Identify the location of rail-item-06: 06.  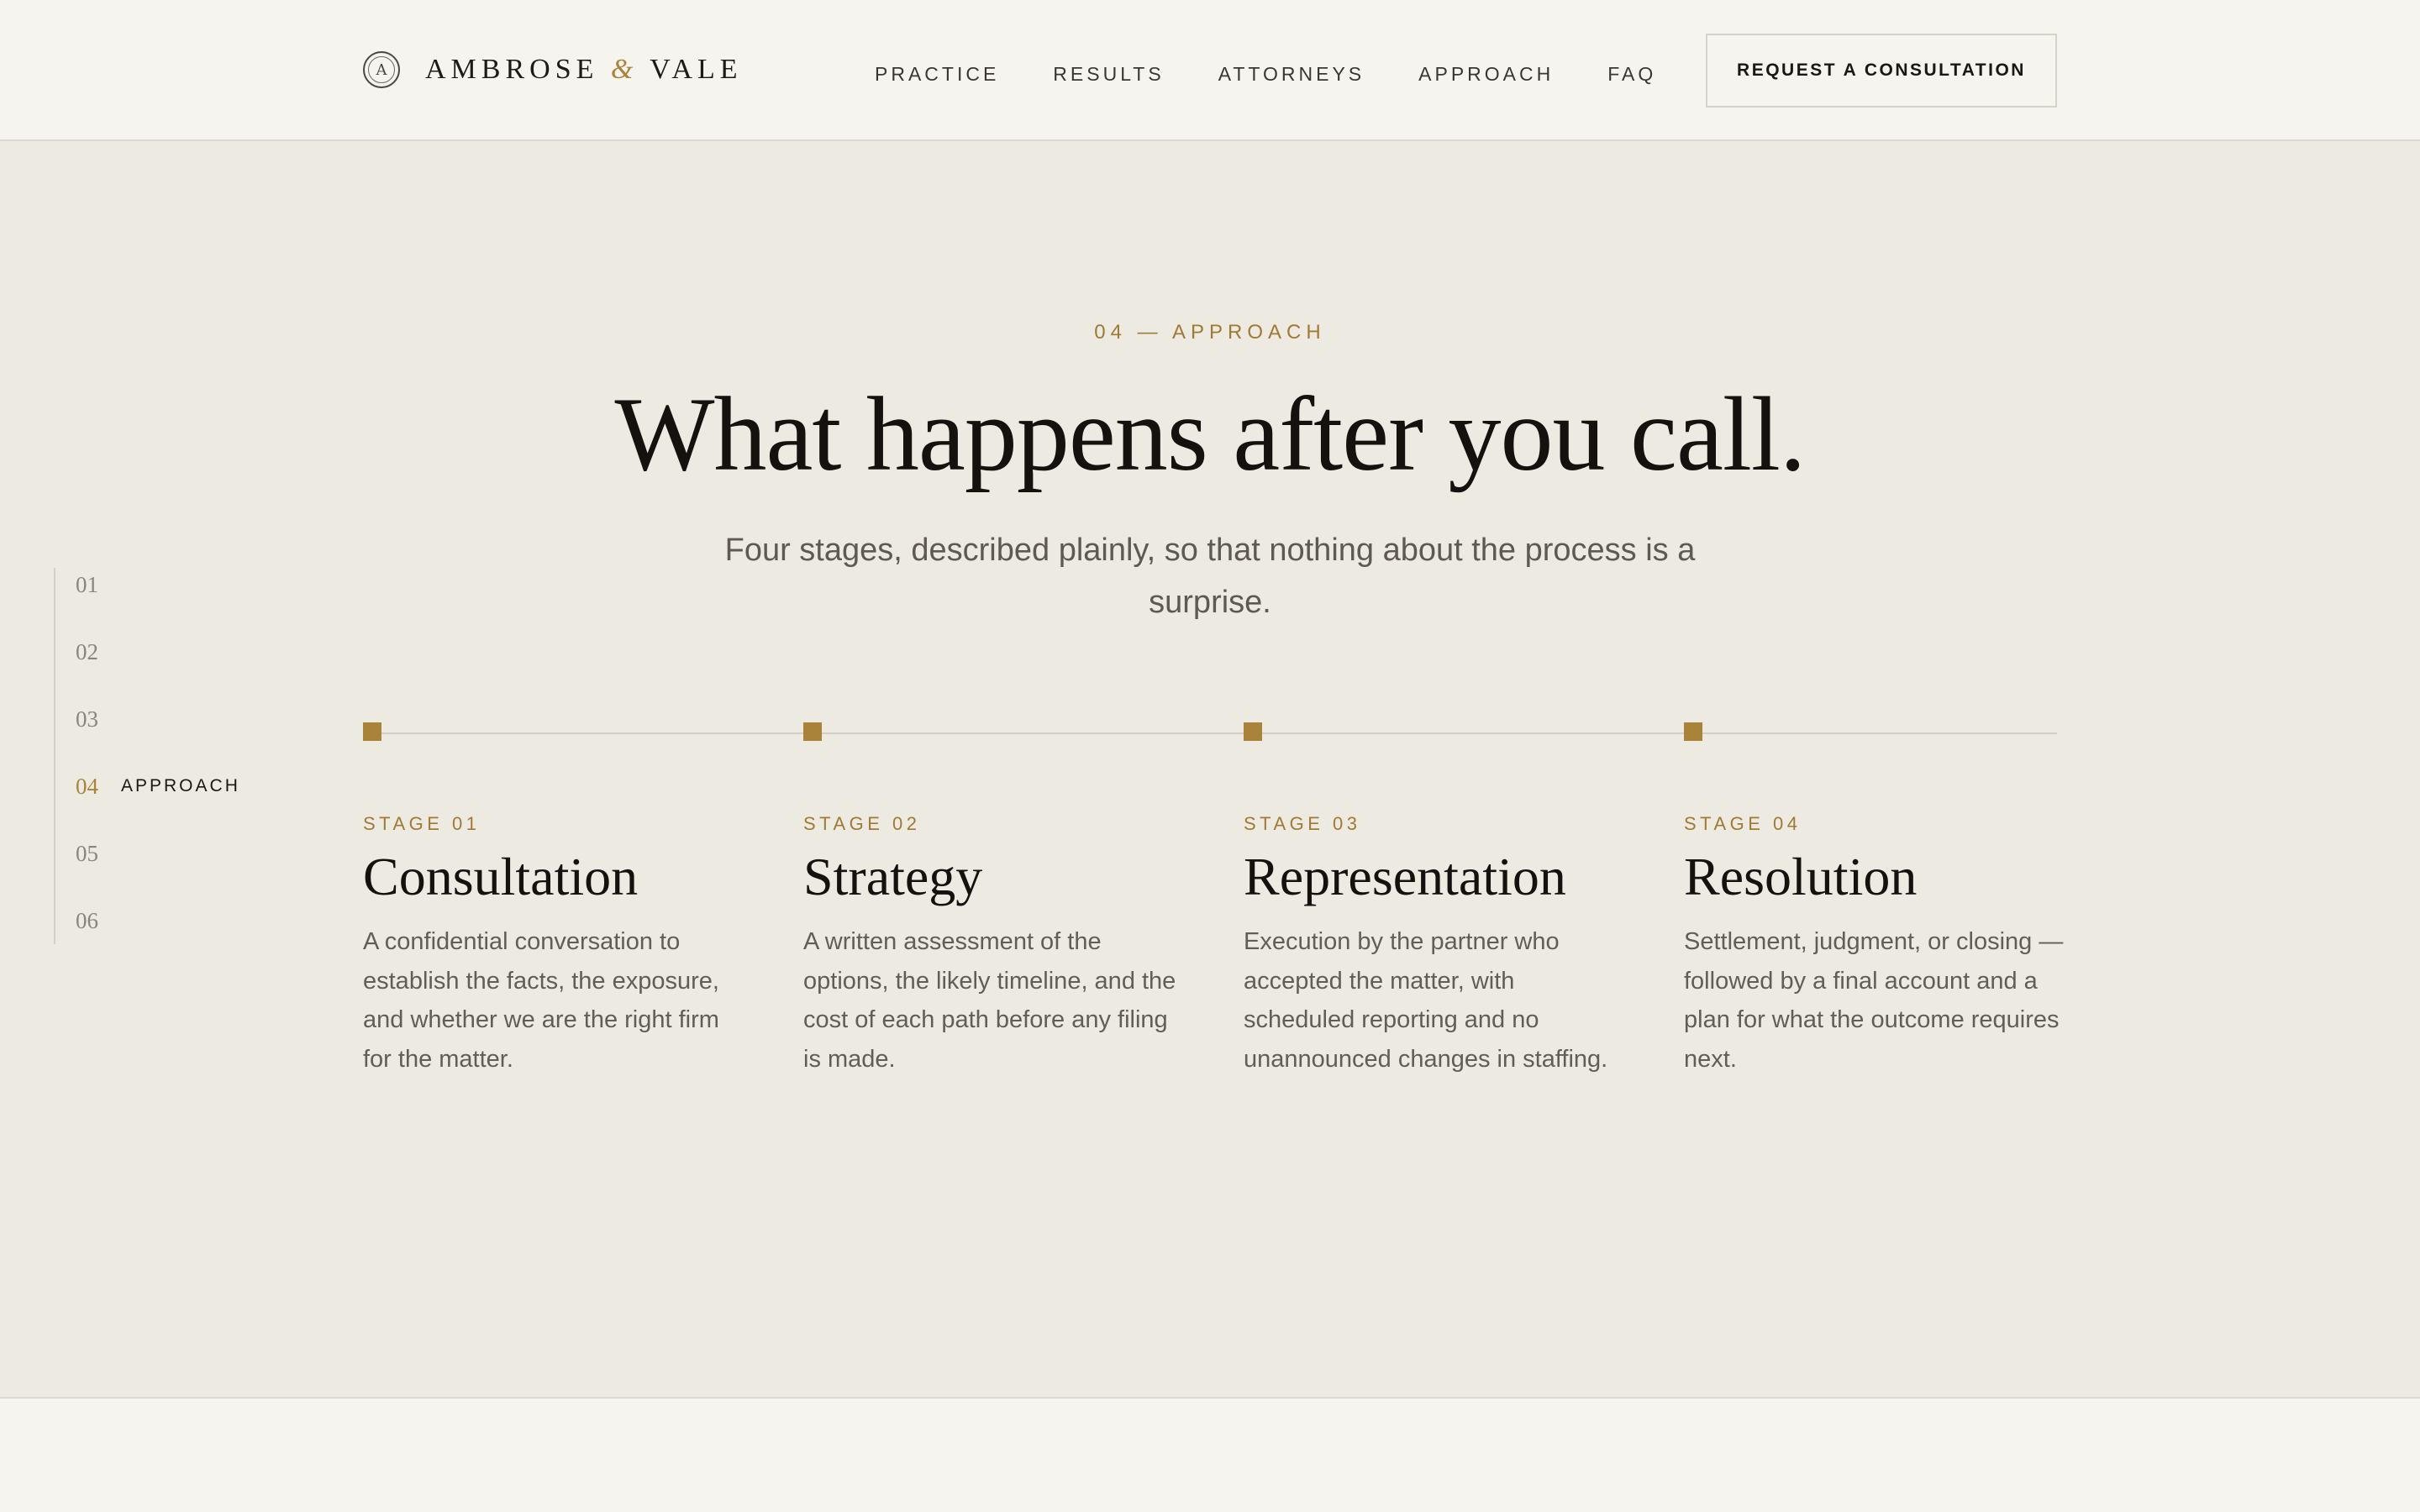
(98, 920).